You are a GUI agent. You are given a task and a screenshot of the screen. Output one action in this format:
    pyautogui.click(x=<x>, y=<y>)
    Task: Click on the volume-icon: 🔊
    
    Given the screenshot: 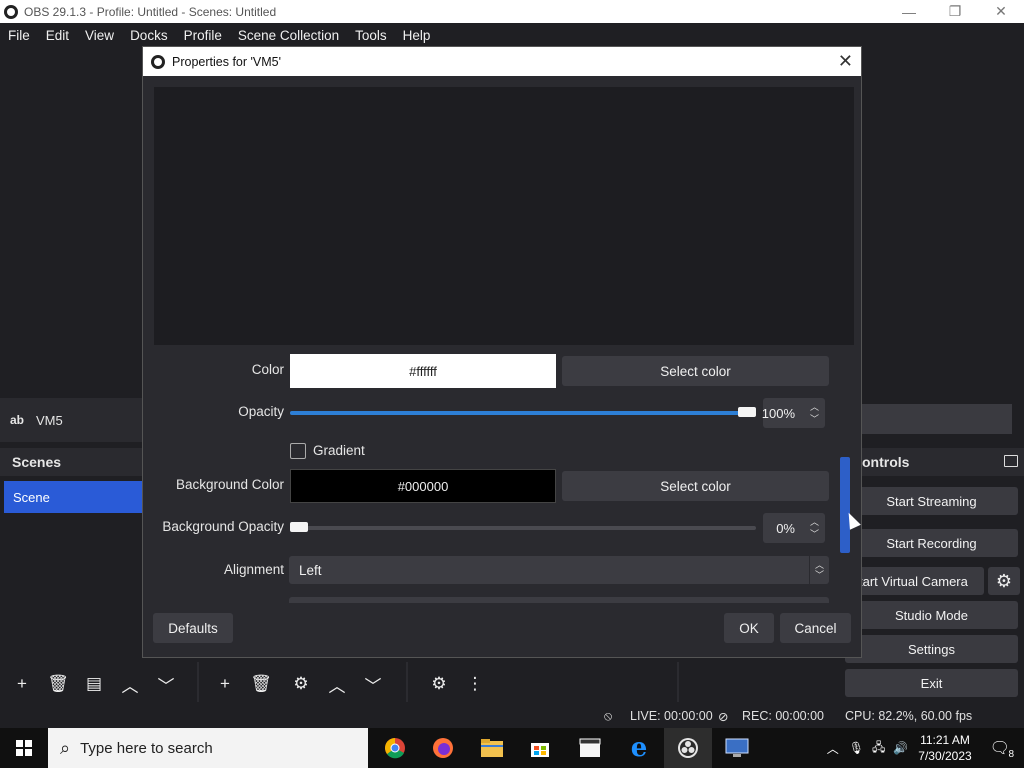 What is the action you would take?
    pyautogui.click(x=900, y=748)
    